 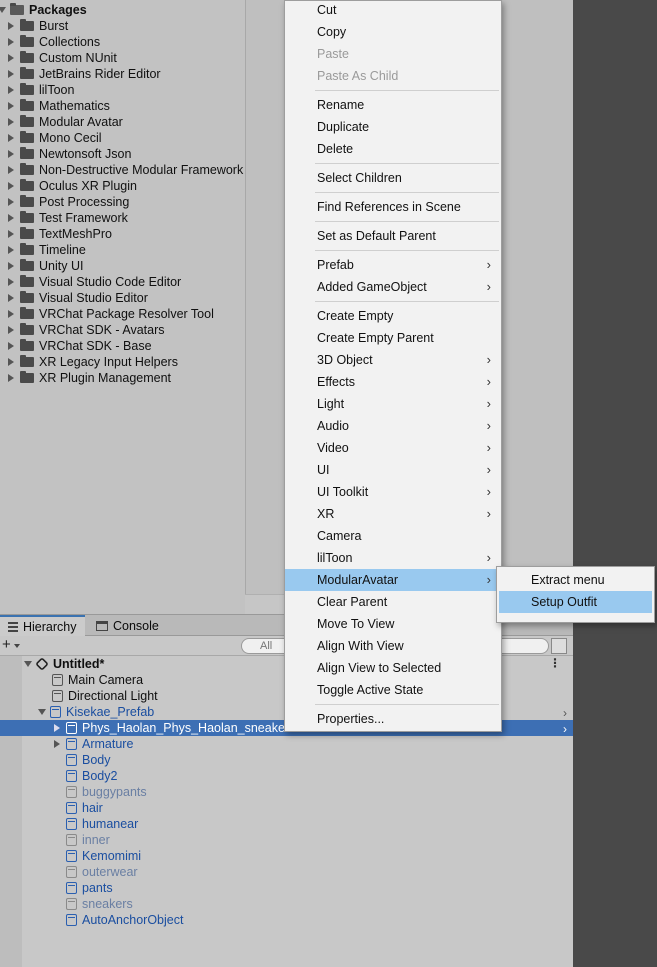 I want to click on menu-item-move-to-view: Move To View, so click(x=393, y=624).